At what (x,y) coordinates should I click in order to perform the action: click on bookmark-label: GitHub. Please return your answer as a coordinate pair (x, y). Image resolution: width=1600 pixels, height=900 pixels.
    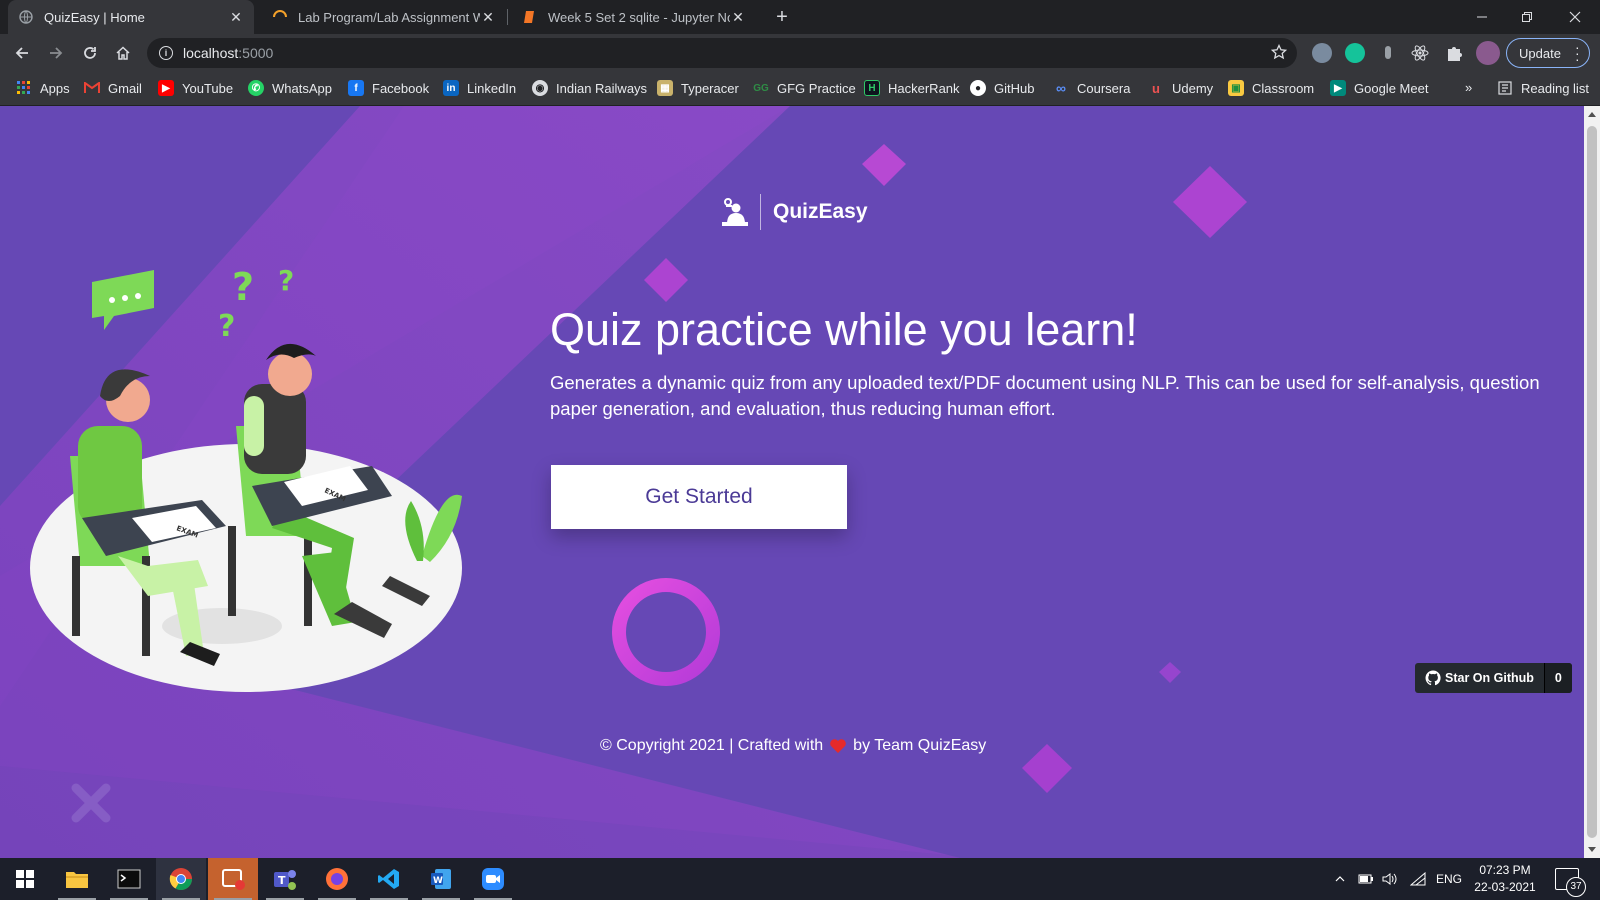
    Looking at the image, I should click on (1014, 88).